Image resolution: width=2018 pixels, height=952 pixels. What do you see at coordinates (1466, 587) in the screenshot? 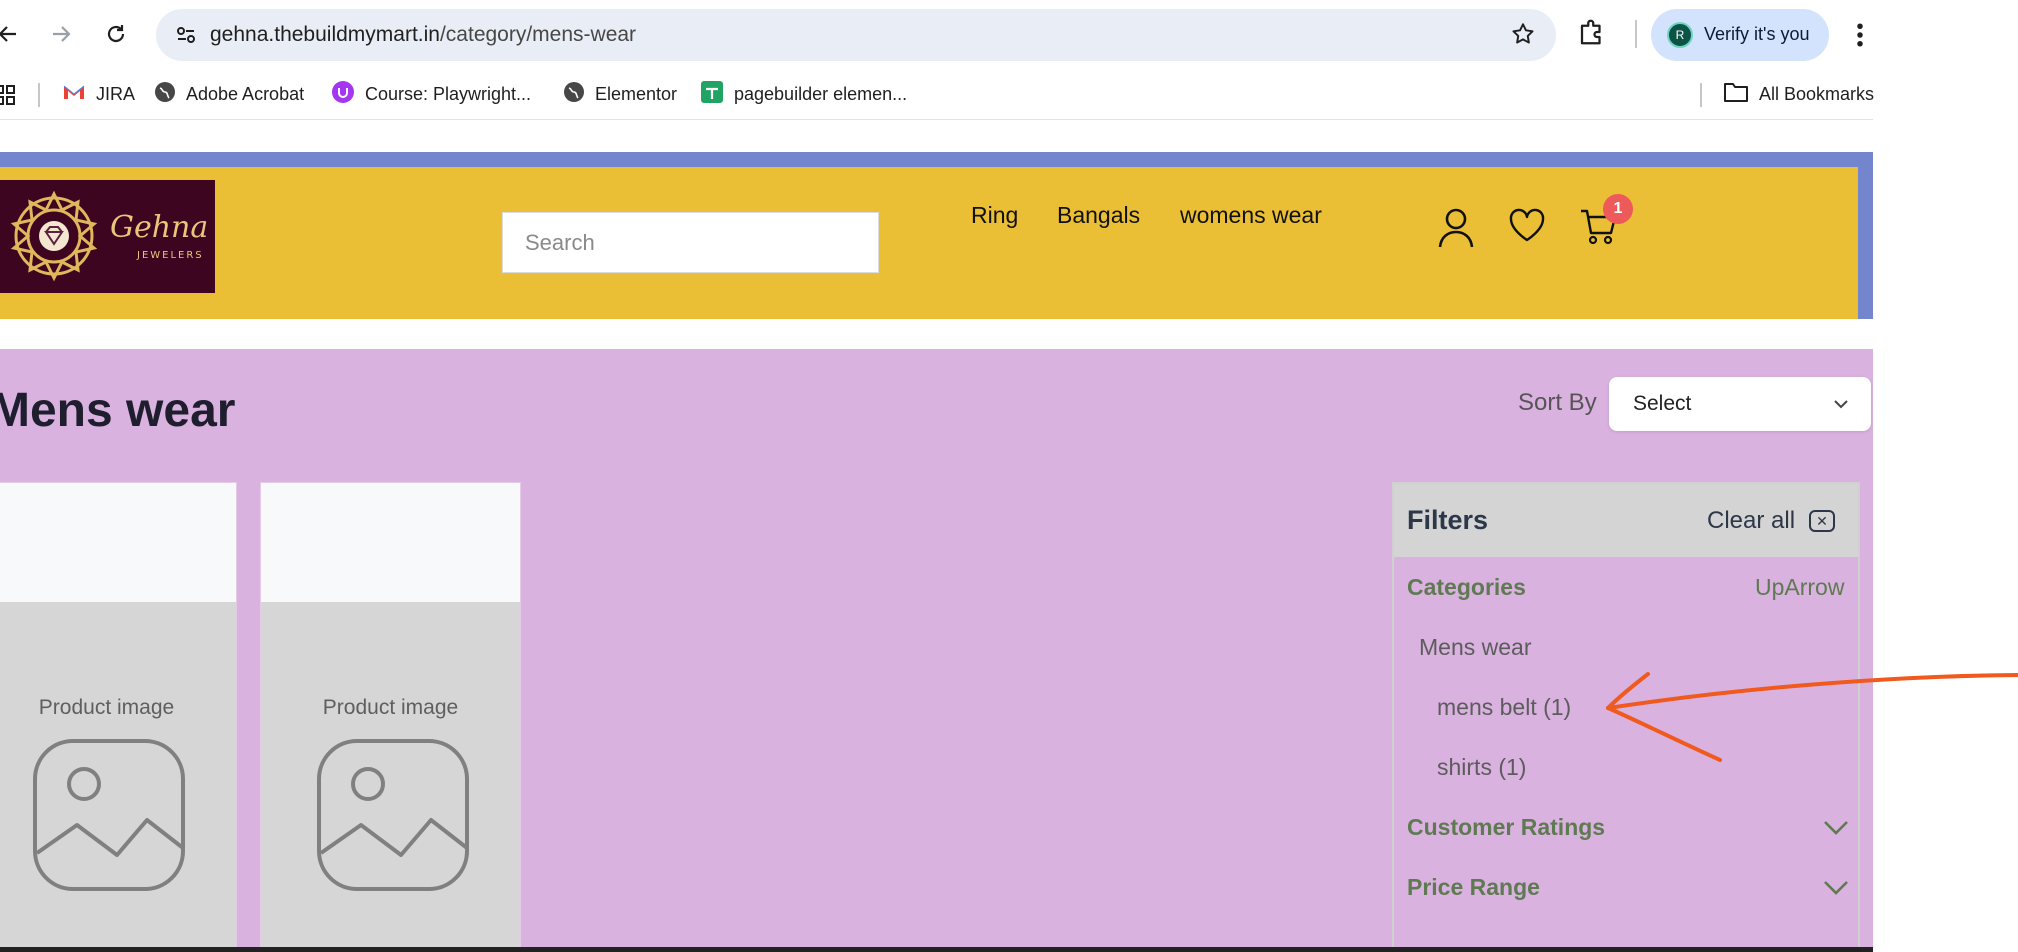
I see `filter-section-categories: Categories` at bounding box center [1466, 587].